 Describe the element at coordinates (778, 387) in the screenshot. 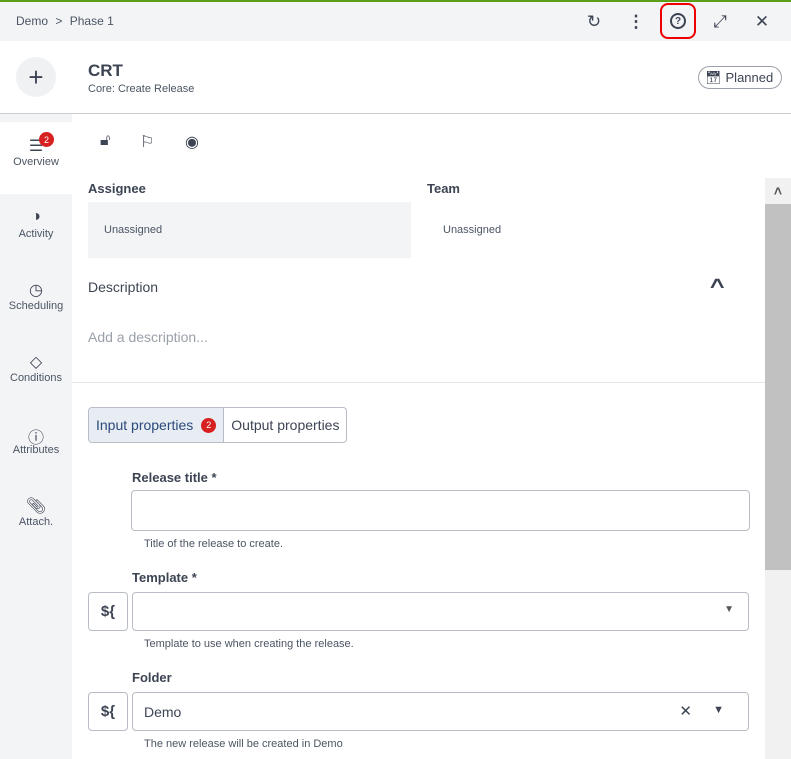

I see `scrollbar-thumb` at that location.